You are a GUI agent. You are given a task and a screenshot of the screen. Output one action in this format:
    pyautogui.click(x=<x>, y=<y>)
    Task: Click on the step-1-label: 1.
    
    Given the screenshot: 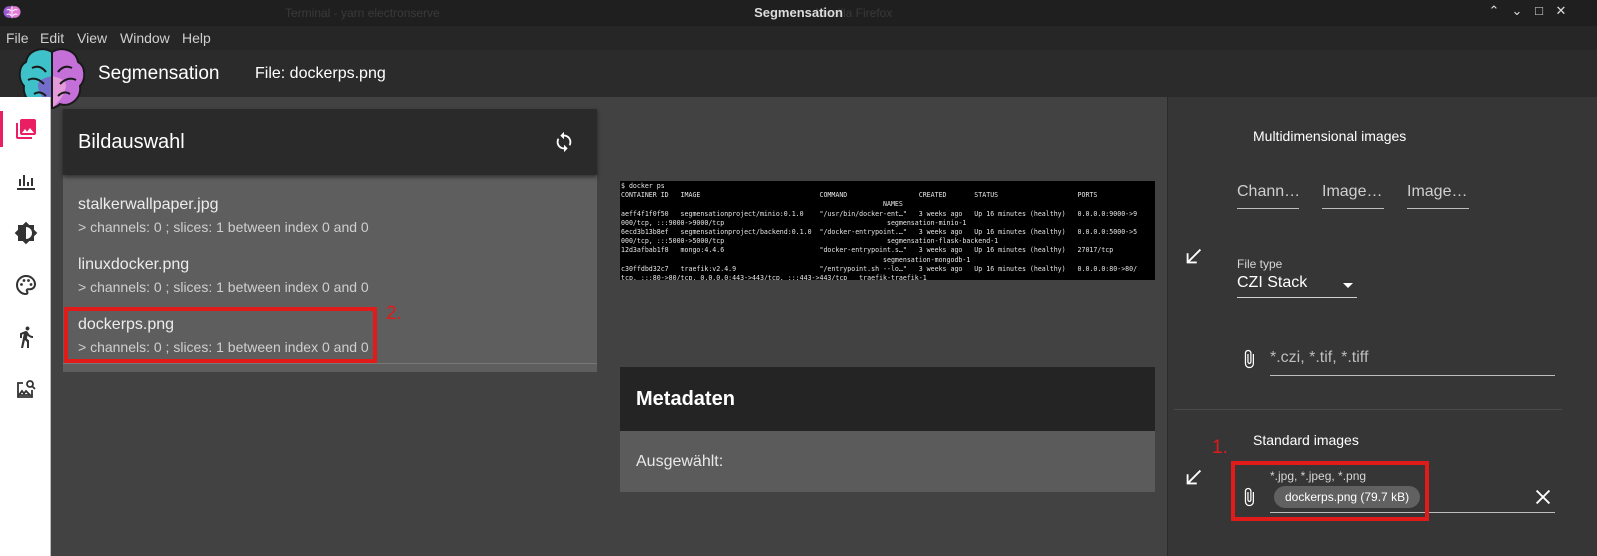 What is the action you would take?
    pyautogui.click(x=1220, y=447)
    